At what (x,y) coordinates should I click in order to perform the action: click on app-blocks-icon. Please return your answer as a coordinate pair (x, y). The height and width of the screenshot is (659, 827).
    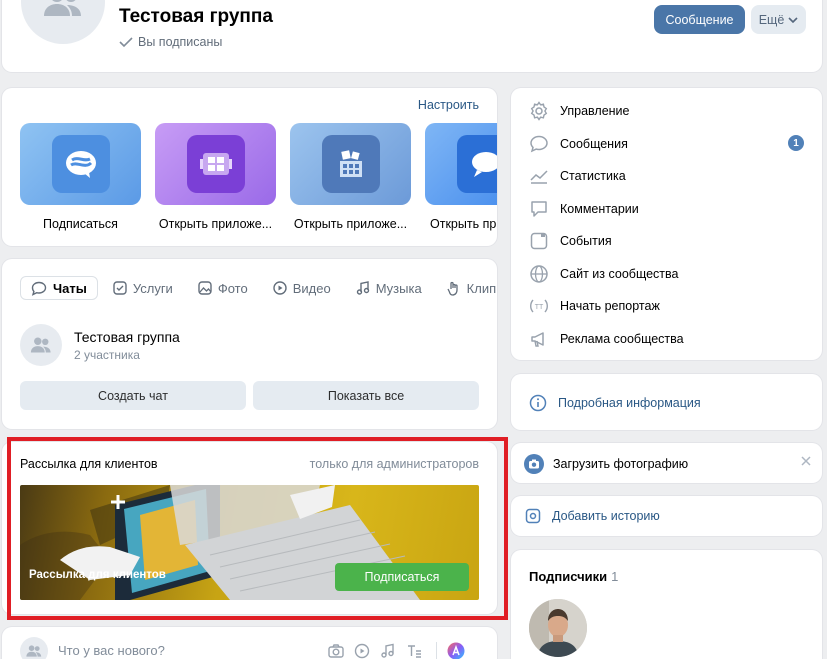
    Looking at the image, I should click on (350, 164).